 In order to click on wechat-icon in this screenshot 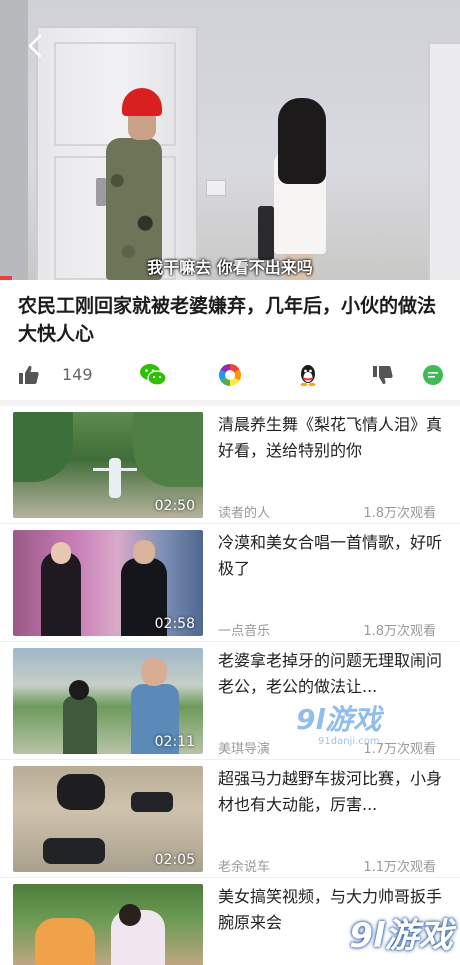, I will do `click(153, 375)`.